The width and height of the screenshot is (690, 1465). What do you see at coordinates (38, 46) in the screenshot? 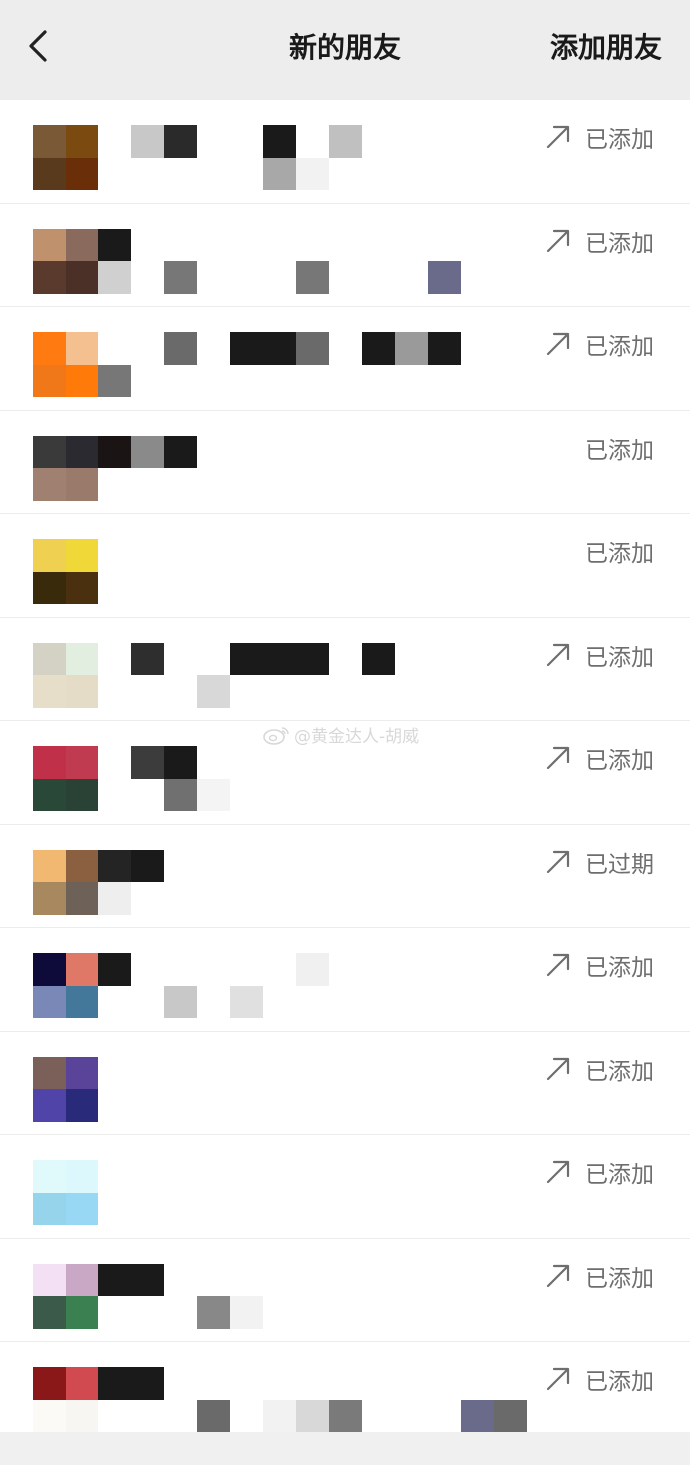
I see `back-button` at bounding box center [38, 46].